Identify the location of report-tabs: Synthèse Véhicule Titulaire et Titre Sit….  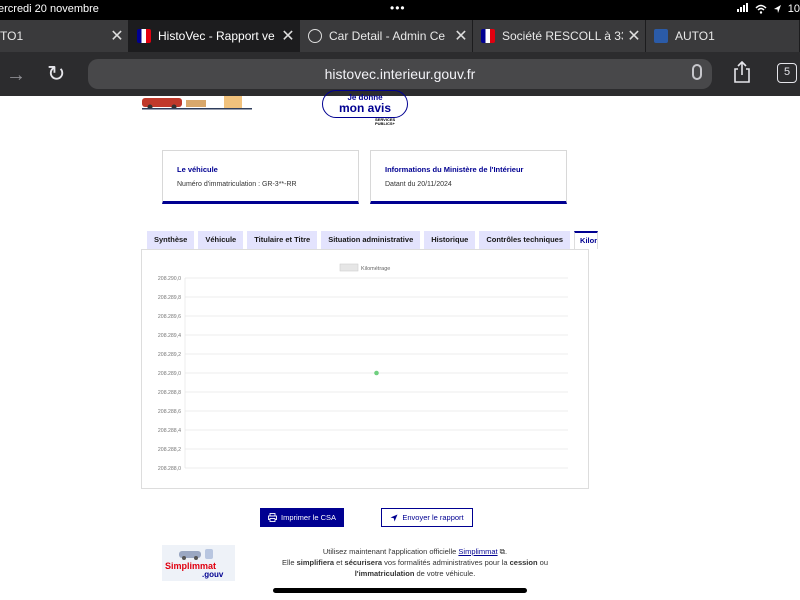
(373, 240).